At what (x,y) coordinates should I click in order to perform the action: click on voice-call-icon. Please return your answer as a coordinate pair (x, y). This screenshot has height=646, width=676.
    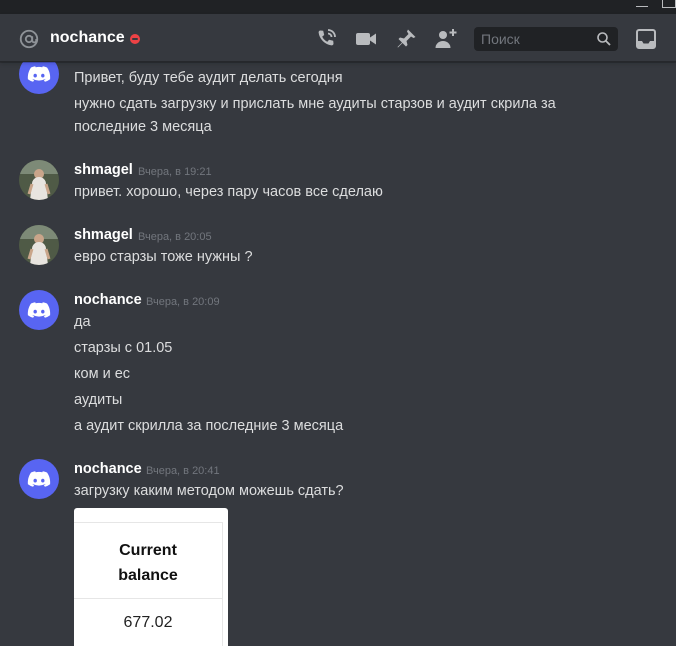
    Looking at the image, I should click on (326, 39).